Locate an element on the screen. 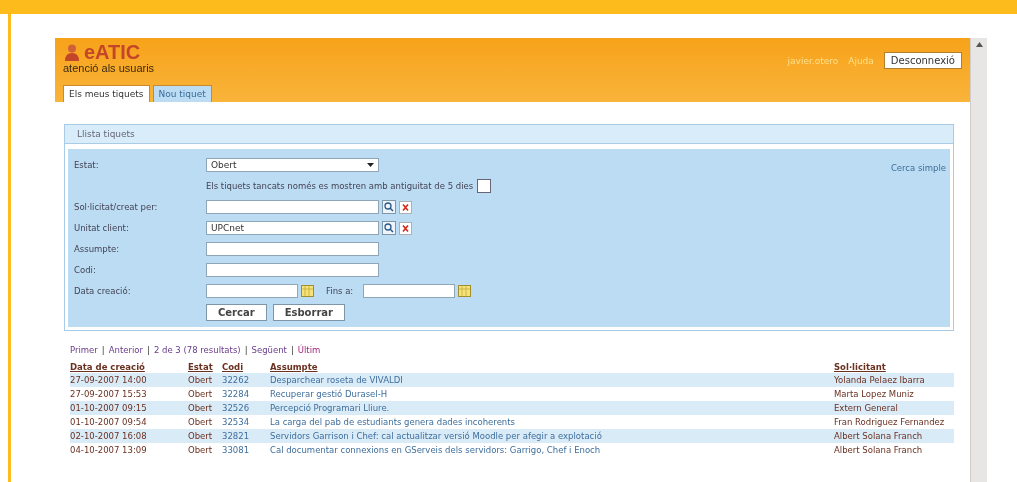 The image size is (1017, 482). pagination-link: Últim is located at coordinates (309, 350).